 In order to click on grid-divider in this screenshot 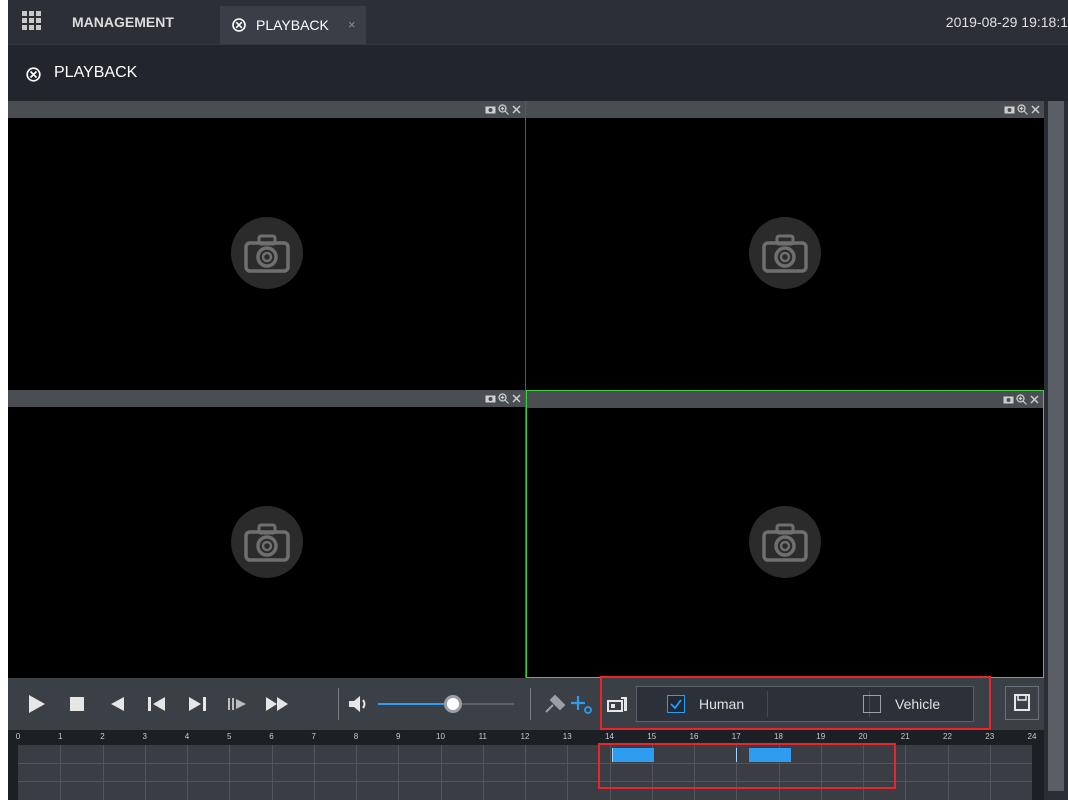, I will do `click(525, 389)`.